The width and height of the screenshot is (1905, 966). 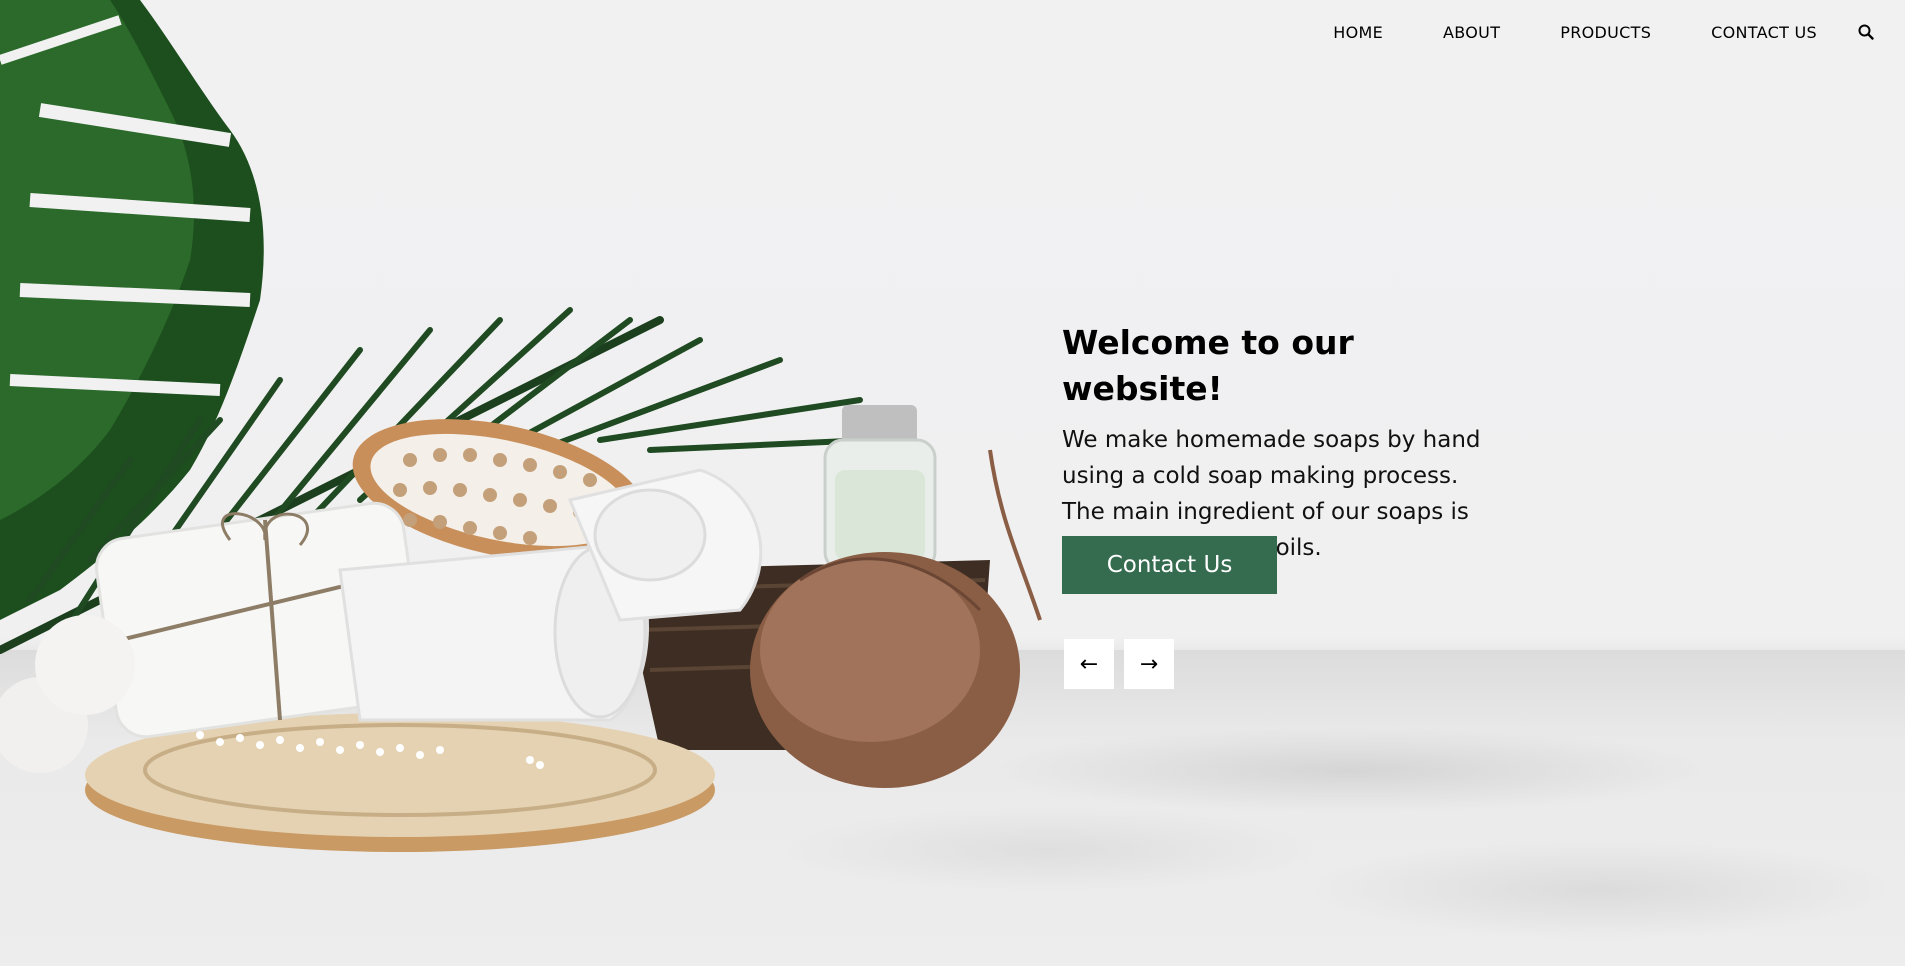 I want to click on wooden-board, so click(x=400, y=782).